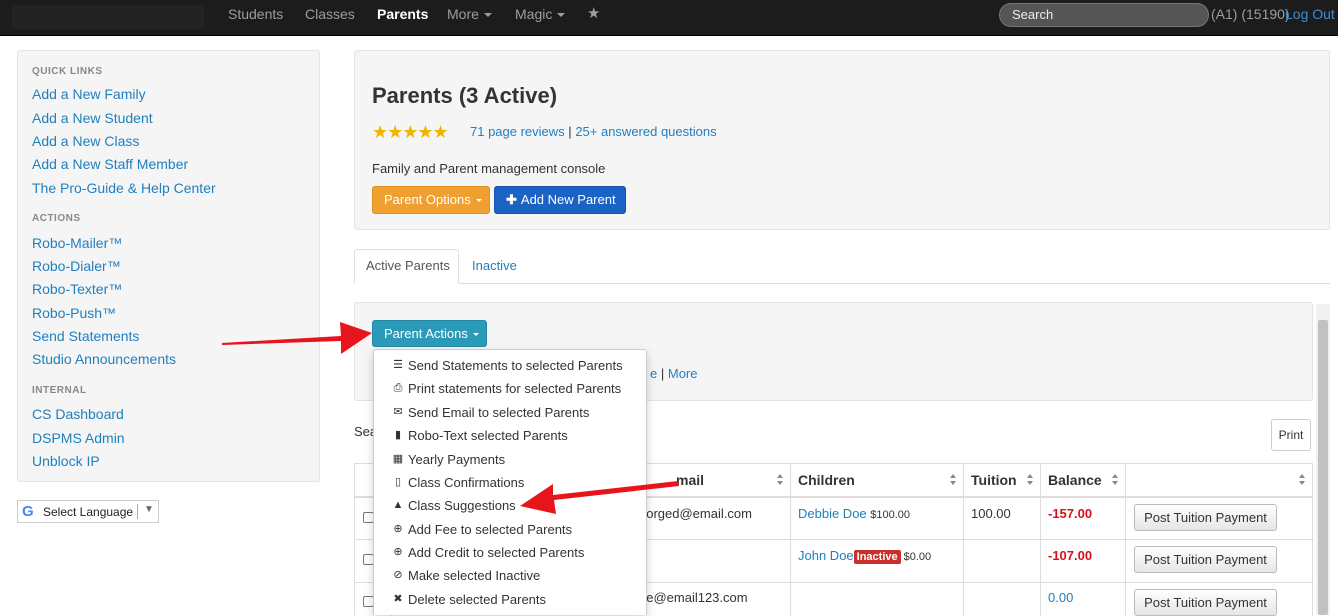 The height and width of the screenshot is (616, 1338). Describe the element at coordinates (490, 529) in the screenshot. I see `menu-label: Add Fee to selected Parents` at that location.